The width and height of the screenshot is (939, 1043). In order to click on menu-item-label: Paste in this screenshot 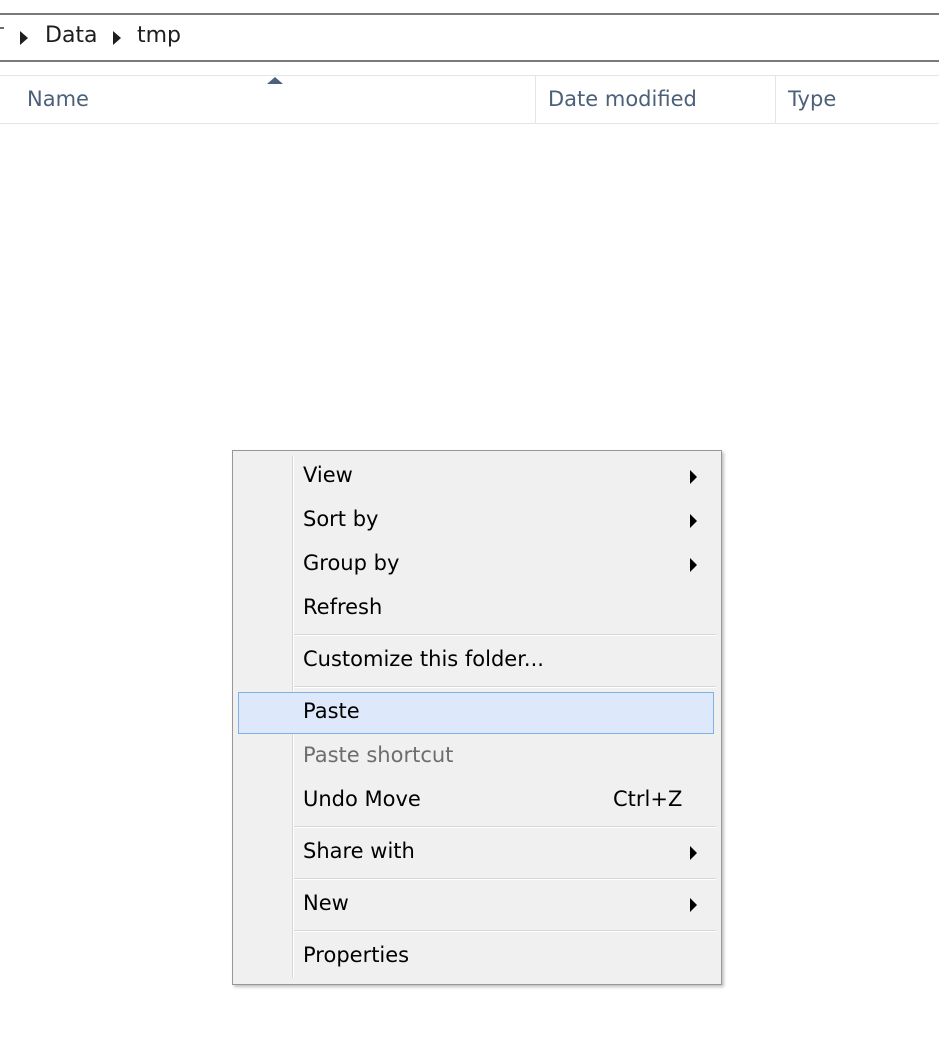, I will do `click(331, 711)`.